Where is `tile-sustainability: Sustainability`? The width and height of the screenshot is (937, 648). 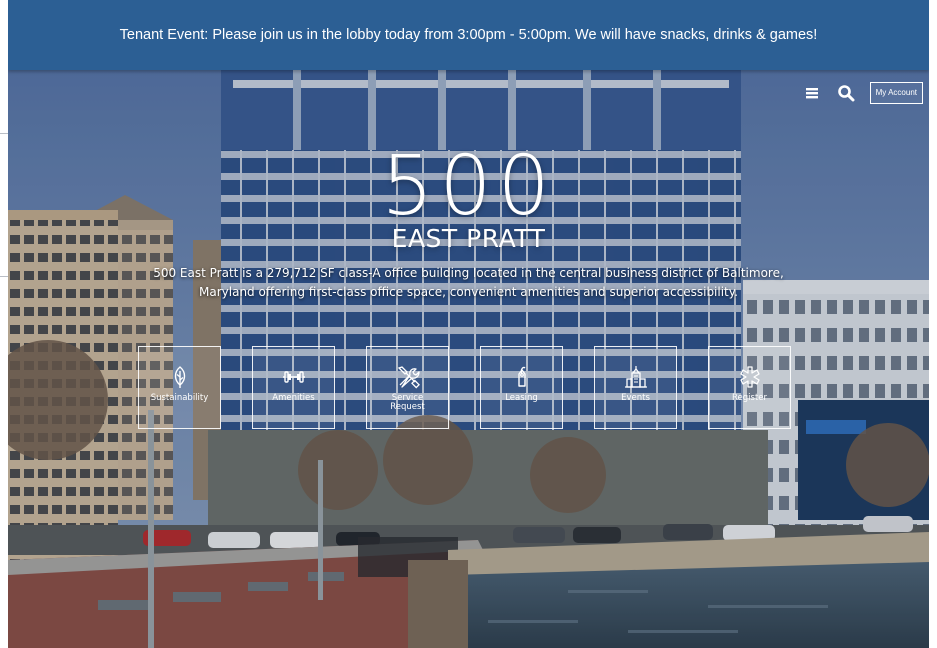
tile-sustainability: Sustainability is located at coordinates (179, 387).